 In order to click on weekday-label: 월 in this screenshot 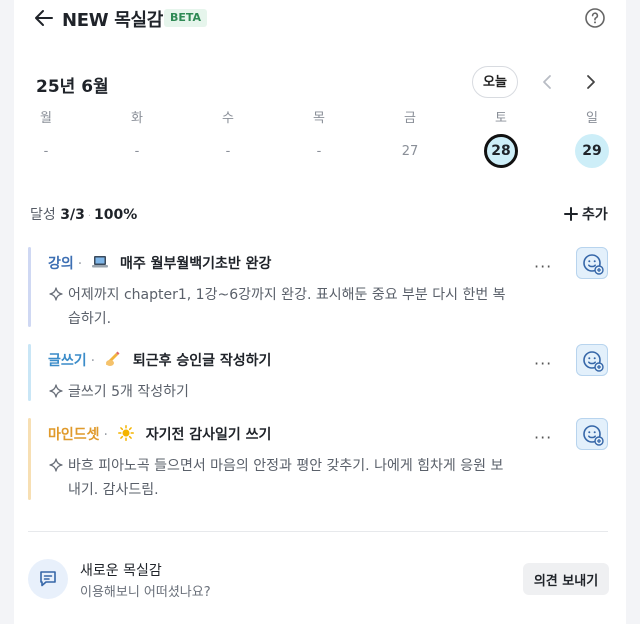, I will do `click(46, 118)`.